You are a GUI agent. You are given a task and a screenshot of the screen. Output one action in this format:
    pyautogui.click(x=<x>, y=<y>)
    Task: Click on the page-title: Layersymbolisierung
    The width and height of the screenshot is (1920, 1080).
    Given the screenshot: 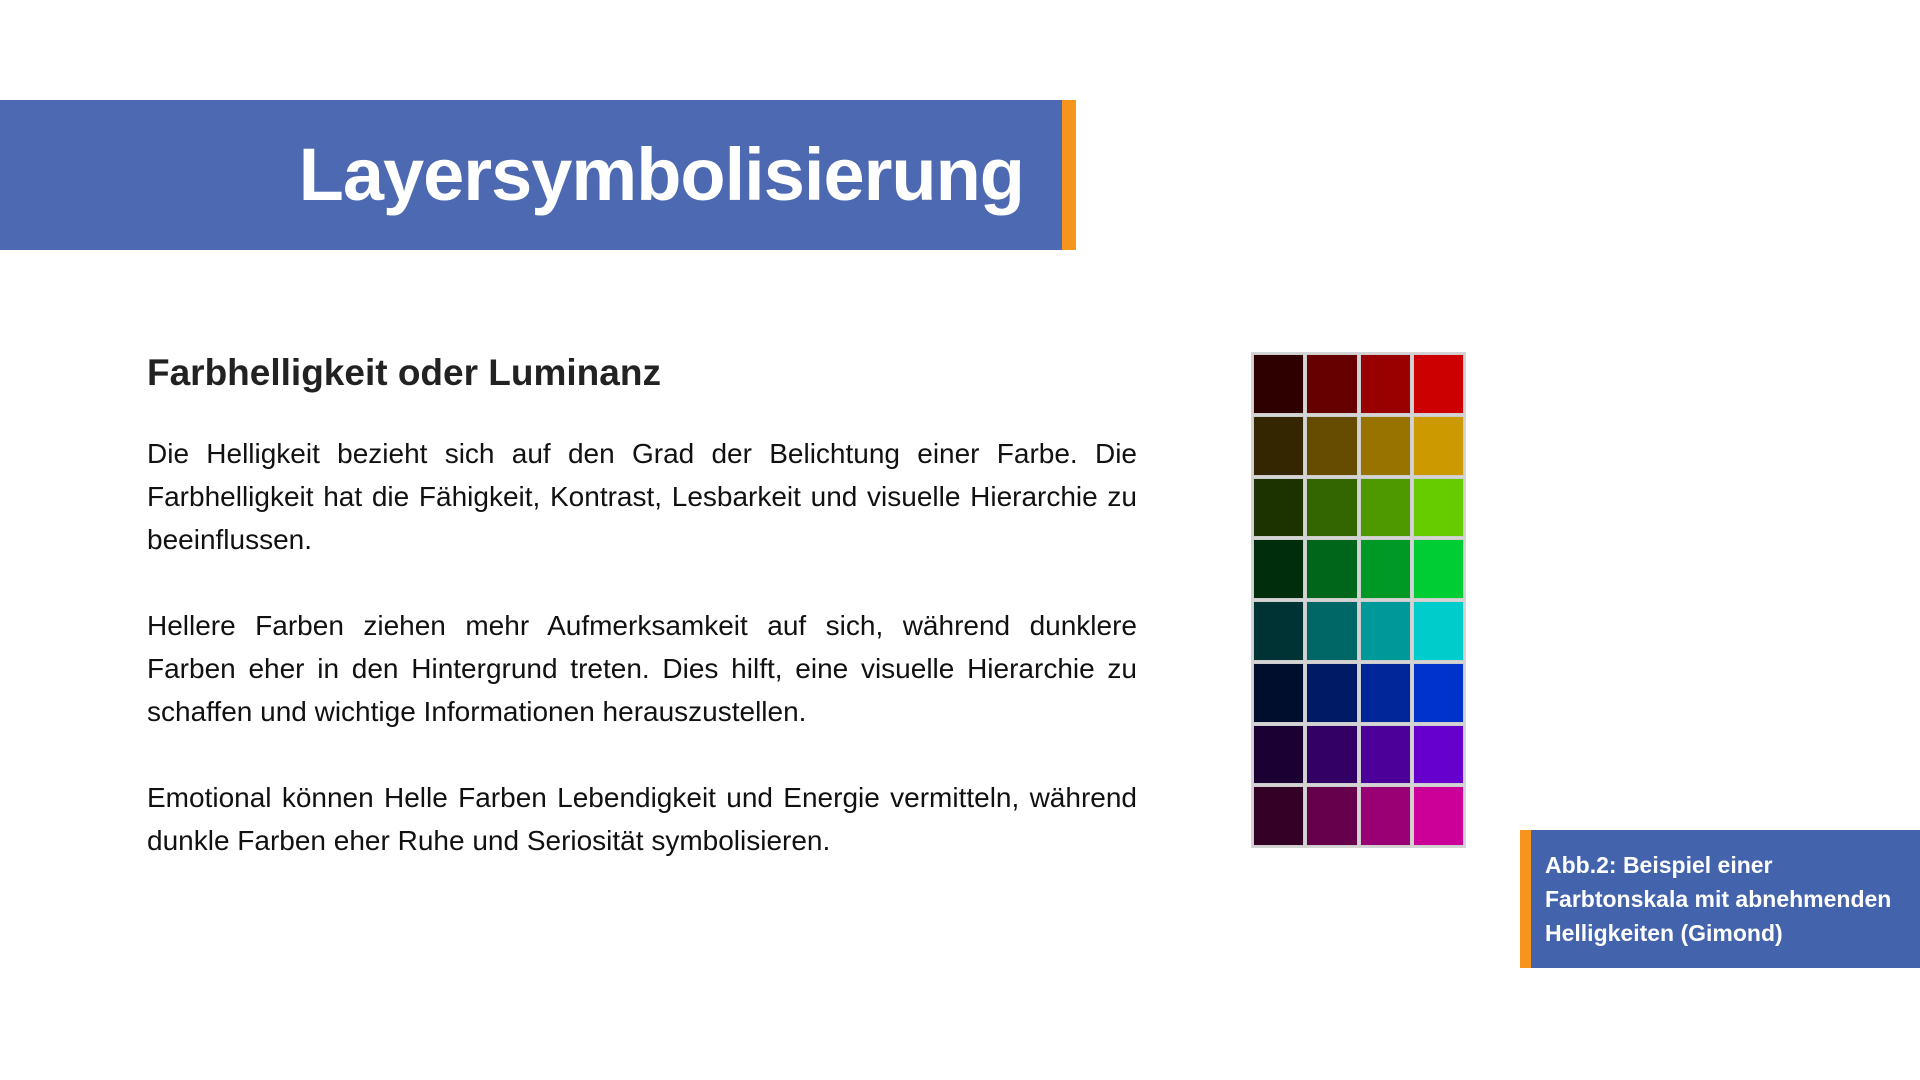 What is the action you would take?
    pyautogui.click(x=661, y=174)
    